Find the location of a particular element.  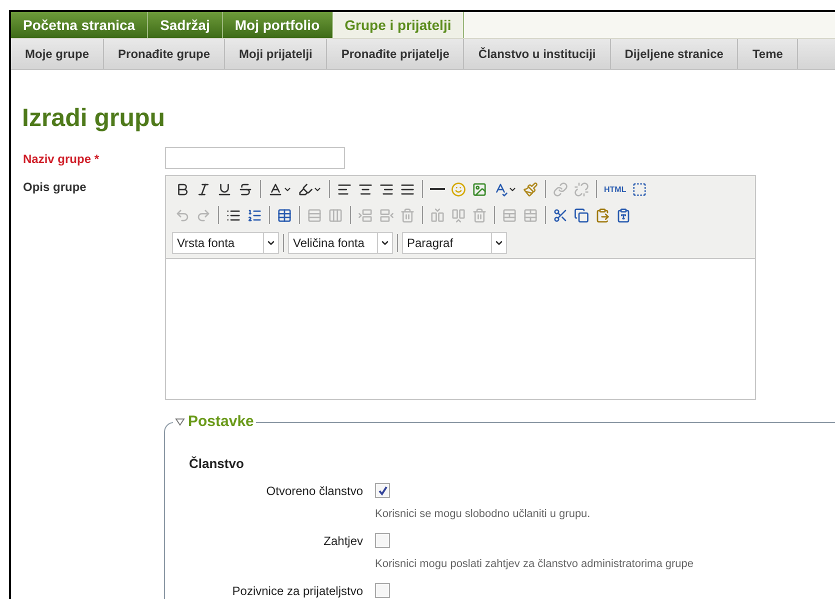

field-label: Opis grupe is located at coordinates (55, 187).